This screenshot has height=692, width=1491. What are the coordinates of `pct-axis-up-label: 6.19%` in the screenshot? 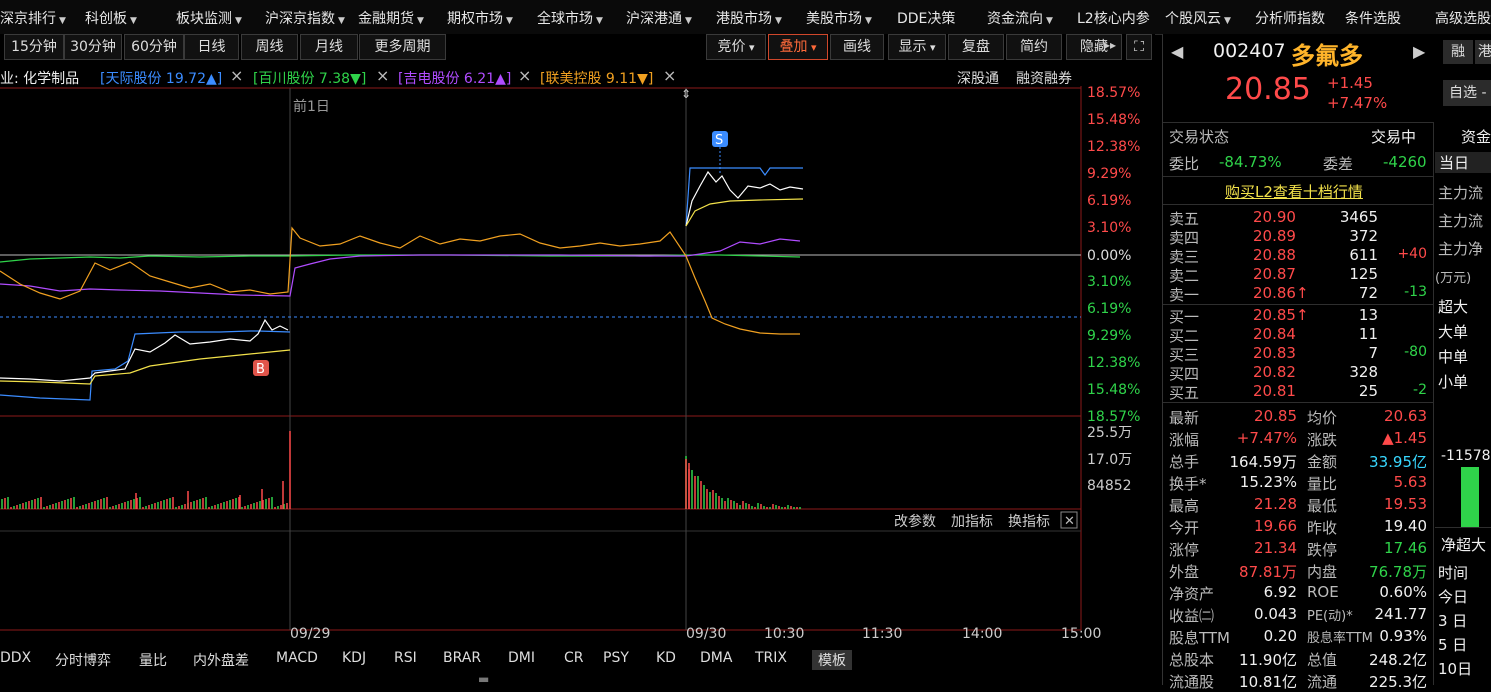 It's located at (1109, 201).